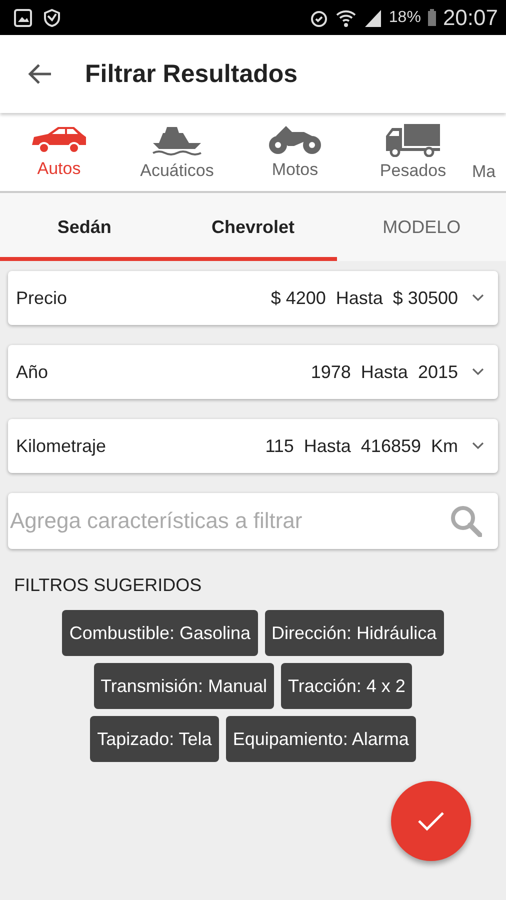 This screenshot has width=506, height=900. Describe the element at coordinates (40, 74) in the screenshot. I see `back-arrow-icon` at that location.